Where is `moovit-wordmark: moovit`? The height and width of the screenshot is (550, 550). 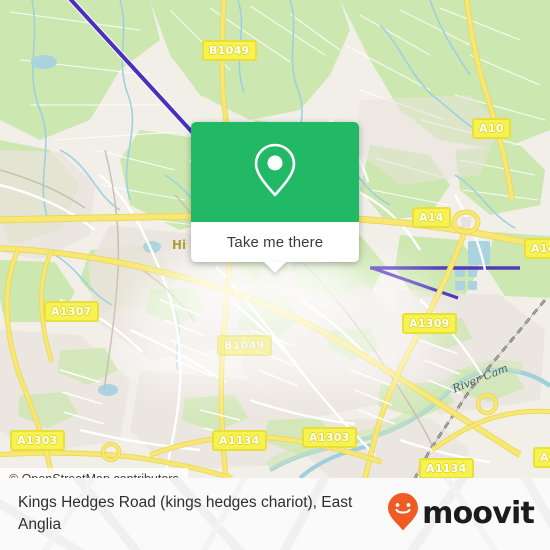
moovit-wordmark: moovit is located at coordinates (478, 513).